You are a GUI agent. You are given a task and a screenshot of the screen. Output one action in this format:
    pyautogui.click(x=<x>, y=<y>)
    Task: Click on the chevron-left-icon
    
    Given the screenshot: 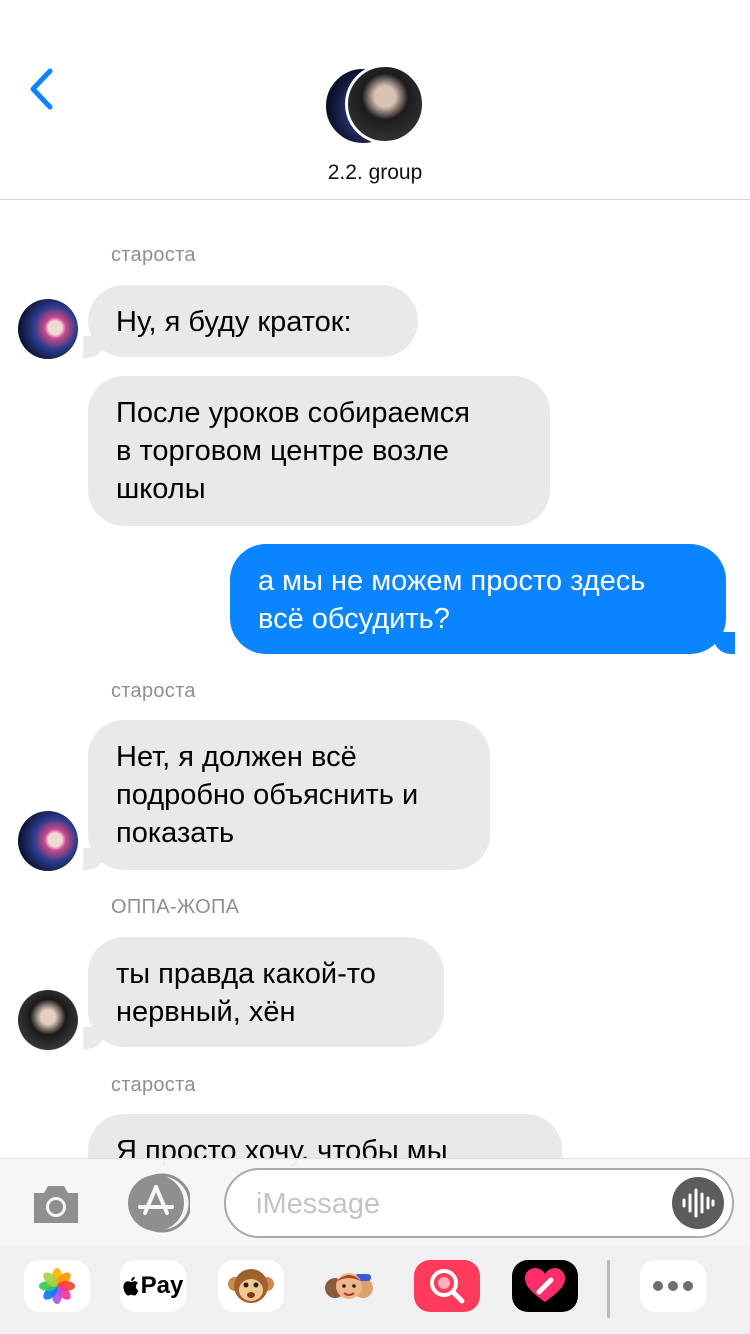 What is the action you would take?
    pyautogui.click(x=41, y=89)
    